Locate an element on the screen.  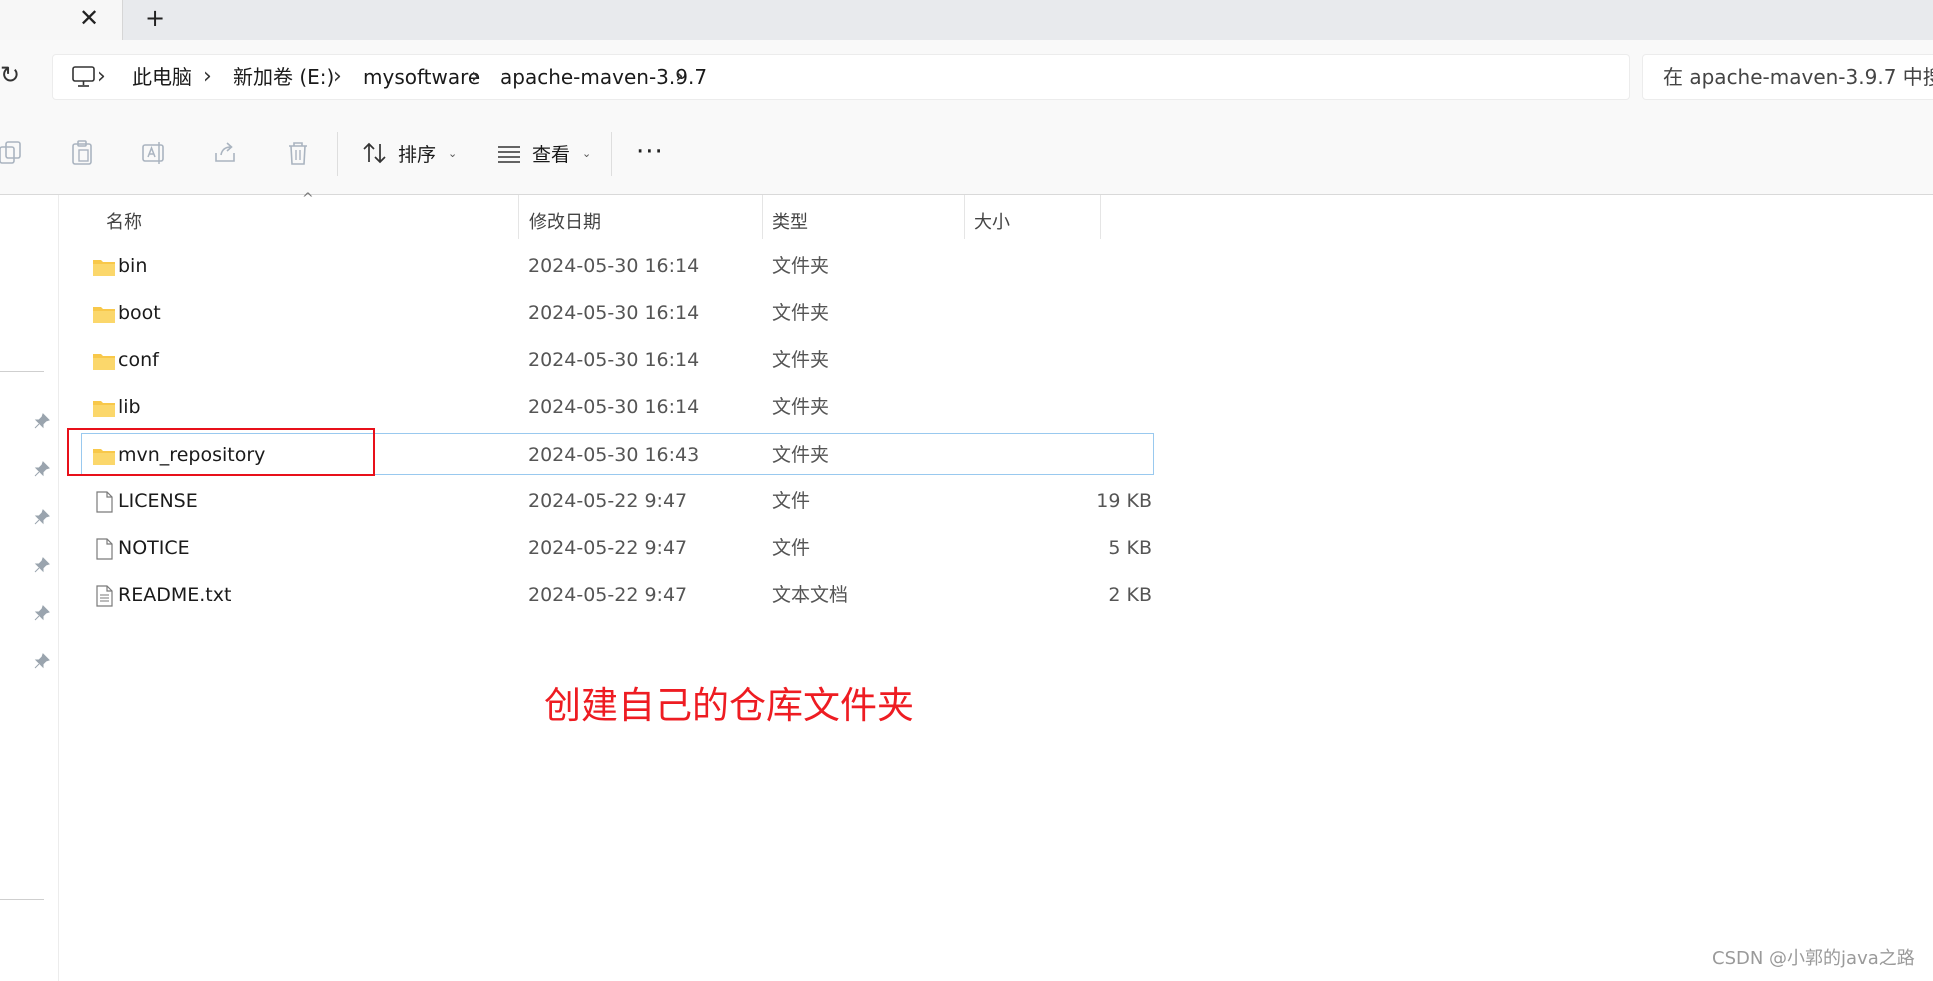
column-header-type: 类型 is located at coordinates (790, 223).